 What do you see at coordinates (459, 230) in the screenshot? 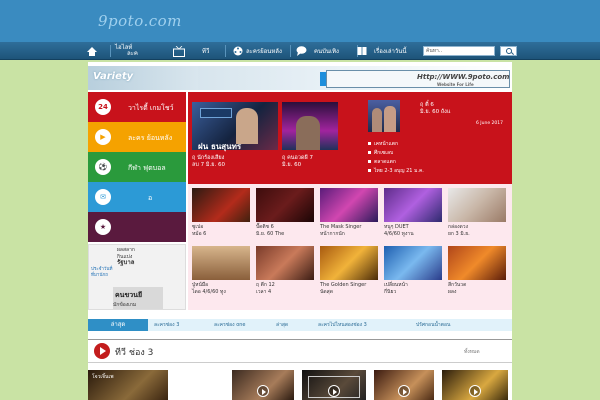
I see `grid-caption: กล่องดวง ยก 3 มิ.ย.` at bounding box center [459, 230].